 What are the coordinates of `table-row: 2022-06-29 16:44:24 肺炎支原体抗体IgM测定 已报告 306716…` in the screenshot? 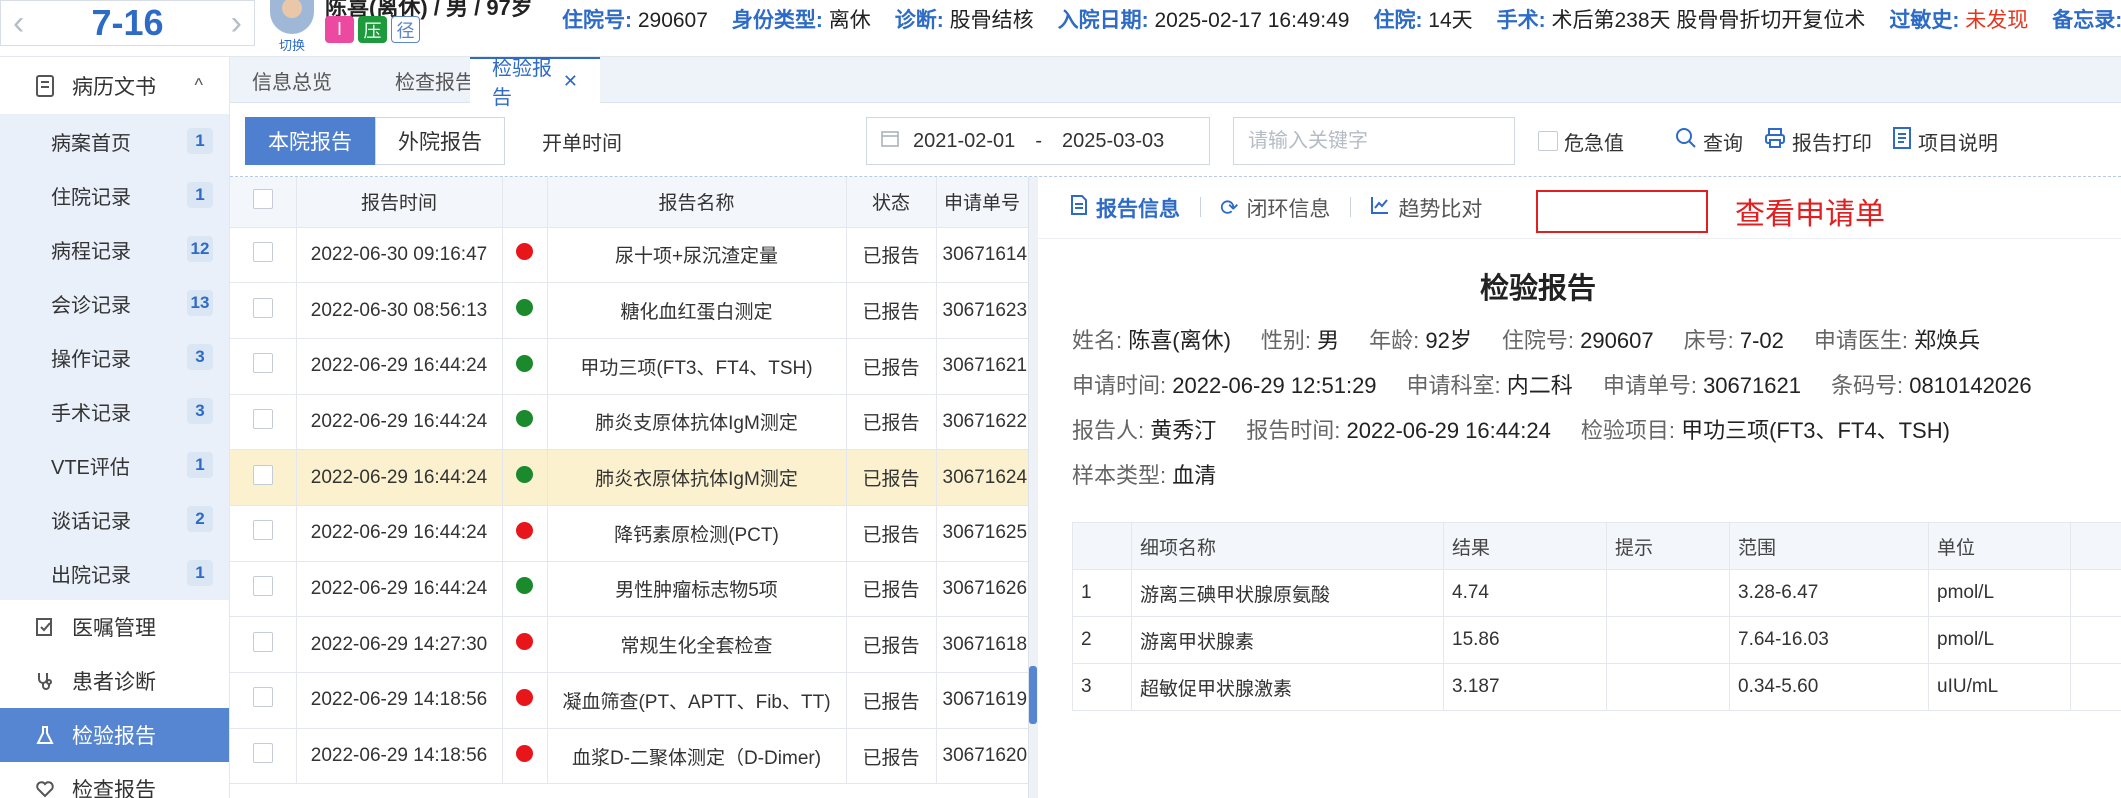 It's located at (629, 422).